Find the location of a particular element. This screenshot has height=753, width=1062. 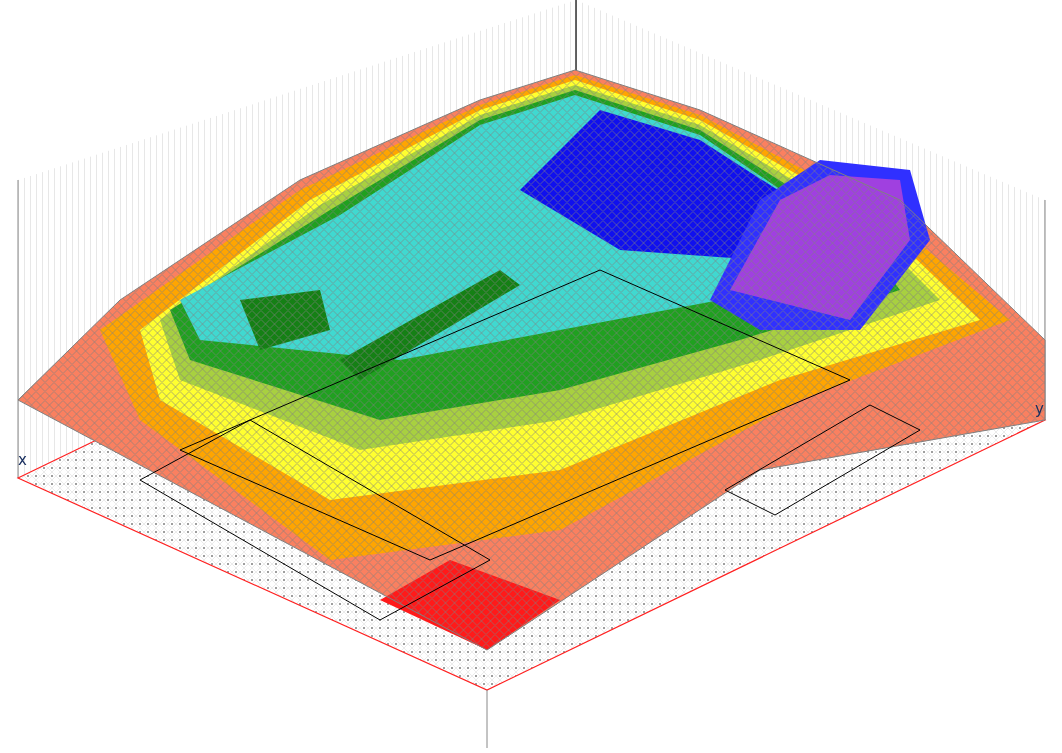

y-axis-label: y is located at coordinates (1039, 409).